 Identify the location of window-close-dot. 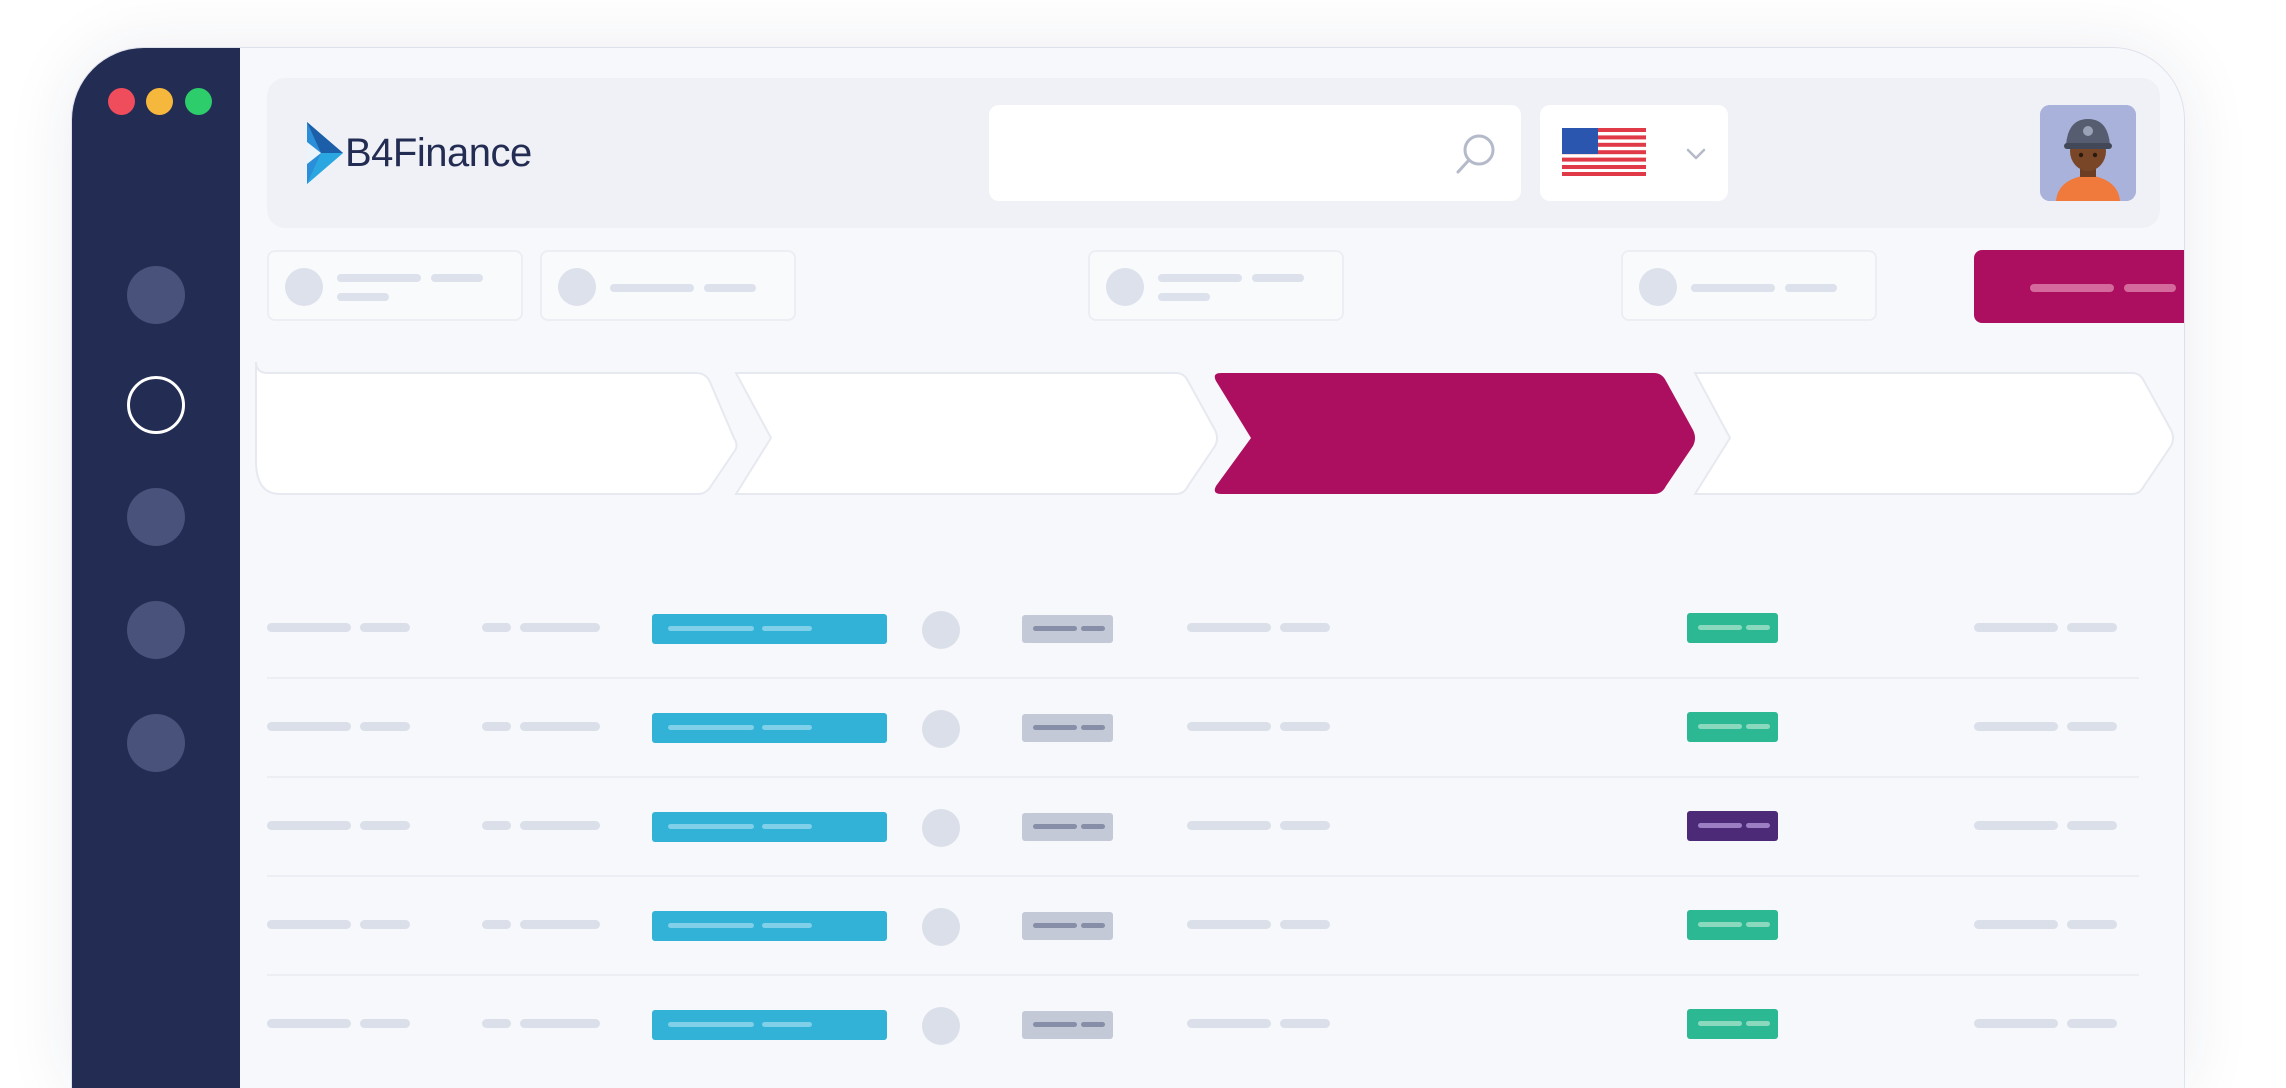
(121, 101).